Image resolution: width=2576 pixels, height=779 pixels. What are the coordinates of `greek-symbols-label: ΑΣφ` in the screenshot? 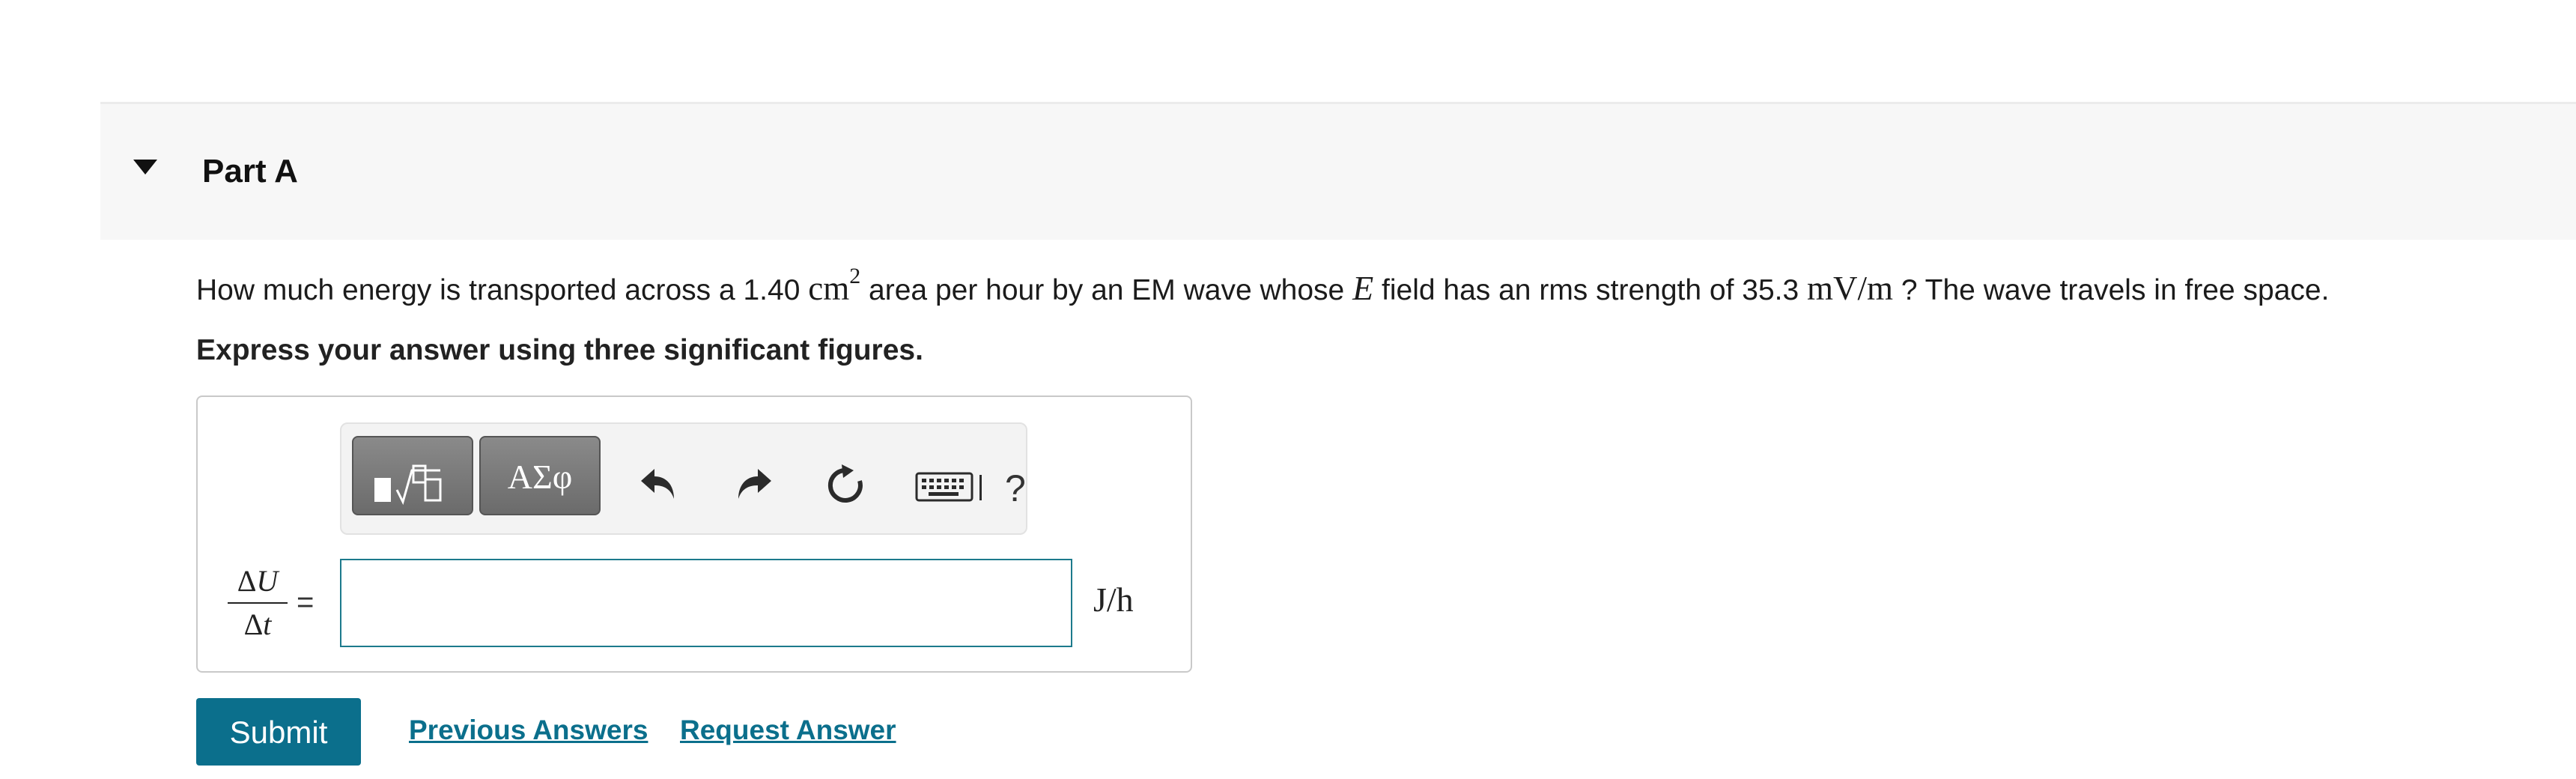 It's located at (540, 477).